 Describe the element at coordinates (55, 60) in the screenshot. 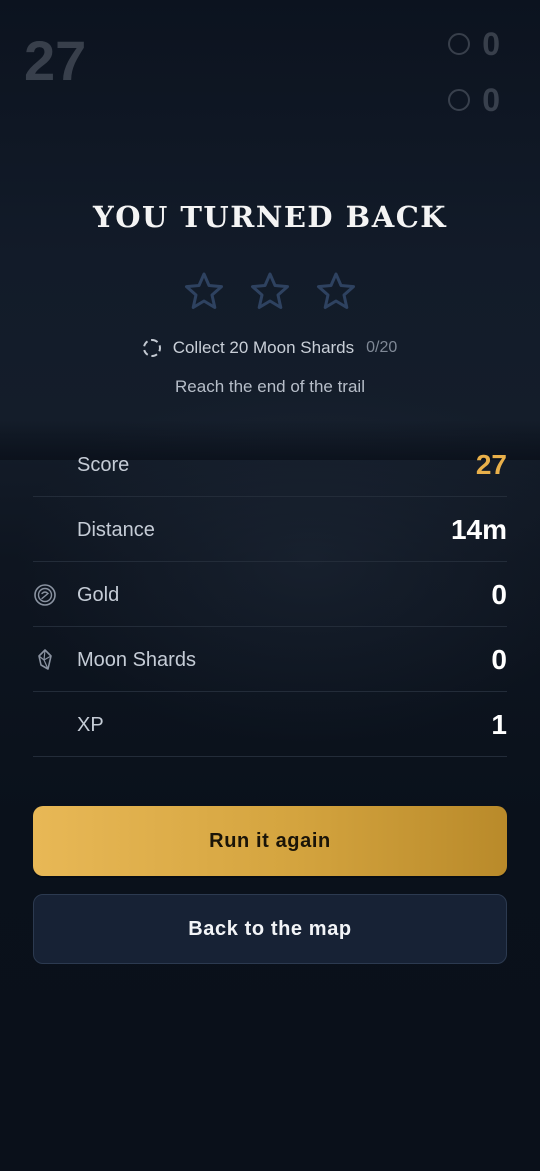

I see `hud-score: 27` at that location.